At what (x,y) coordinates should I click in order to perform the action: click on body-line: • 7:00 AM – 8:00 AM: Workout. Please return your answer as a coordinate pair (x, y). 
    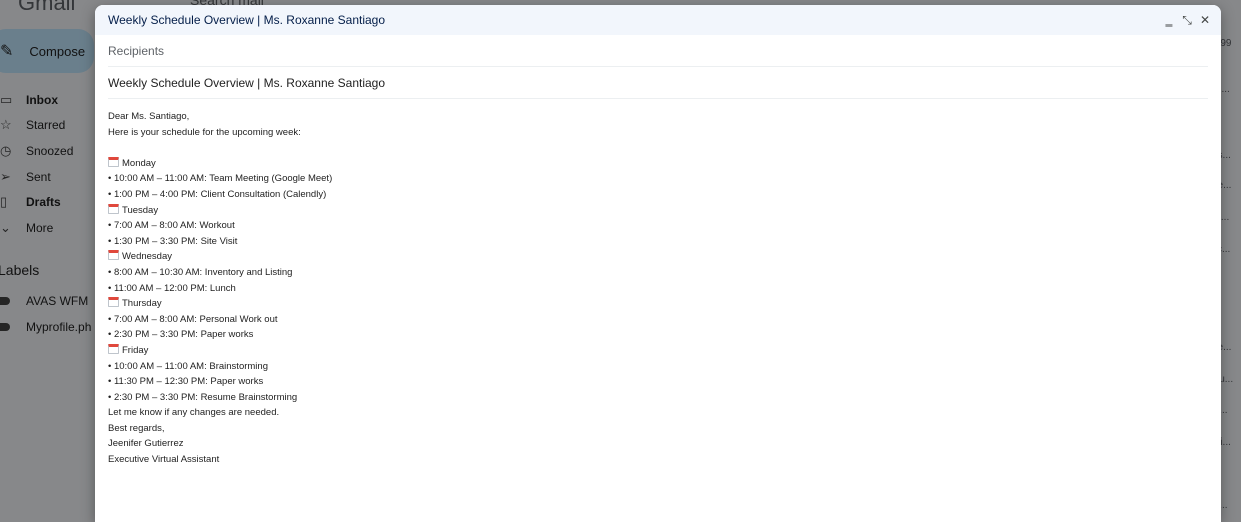
    Looking at the image, I should click on (658, 226).